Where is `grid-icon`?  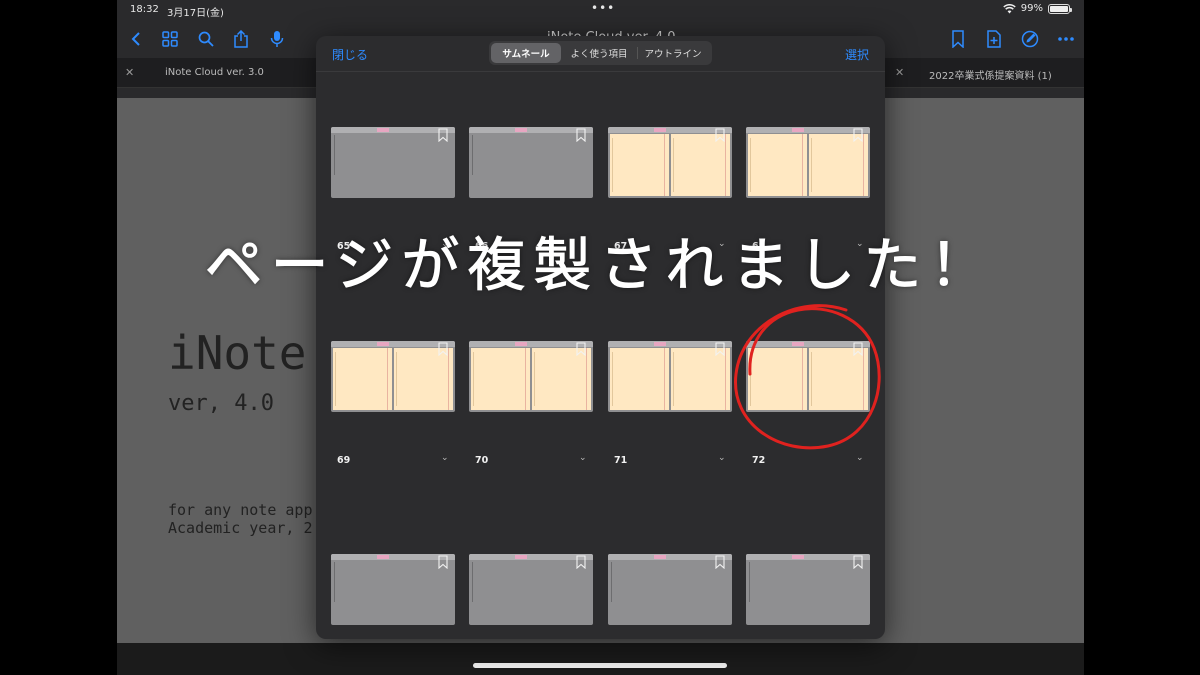
grid-icon is located at coordinates (170, 39).